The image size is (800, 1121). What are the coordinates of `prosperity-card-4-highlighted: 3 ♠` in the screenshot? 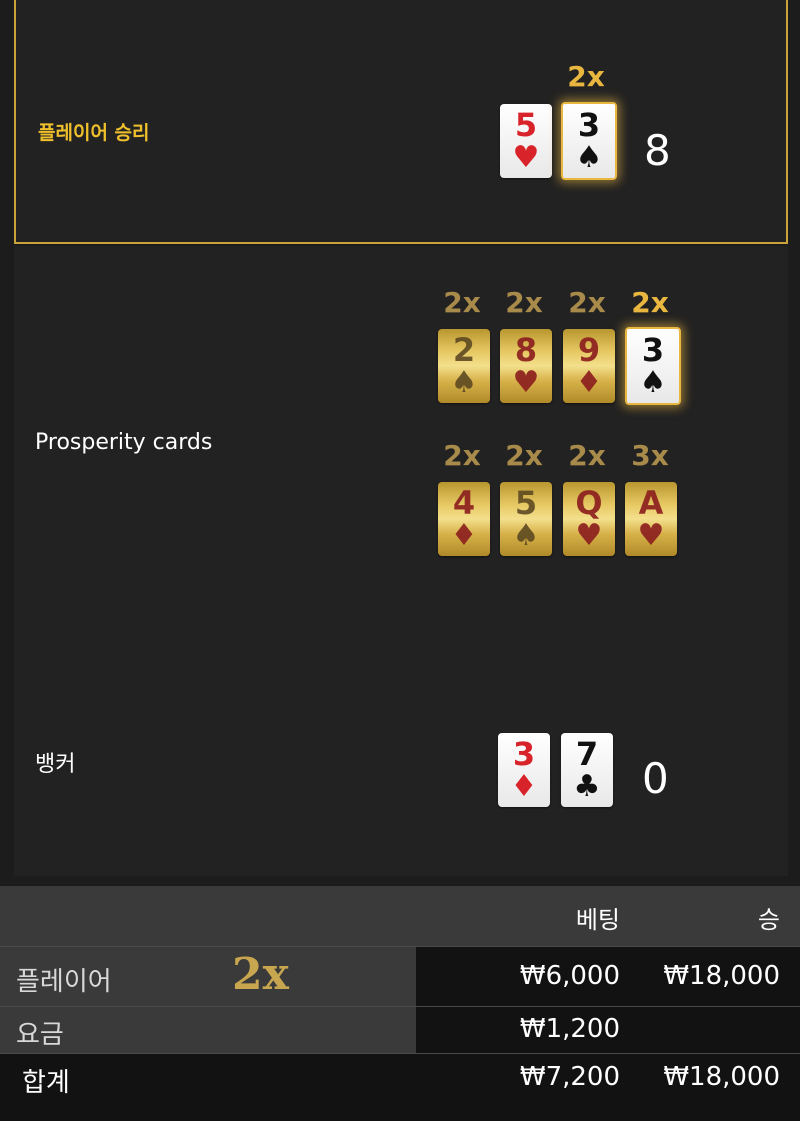 It's located at (653, 366).